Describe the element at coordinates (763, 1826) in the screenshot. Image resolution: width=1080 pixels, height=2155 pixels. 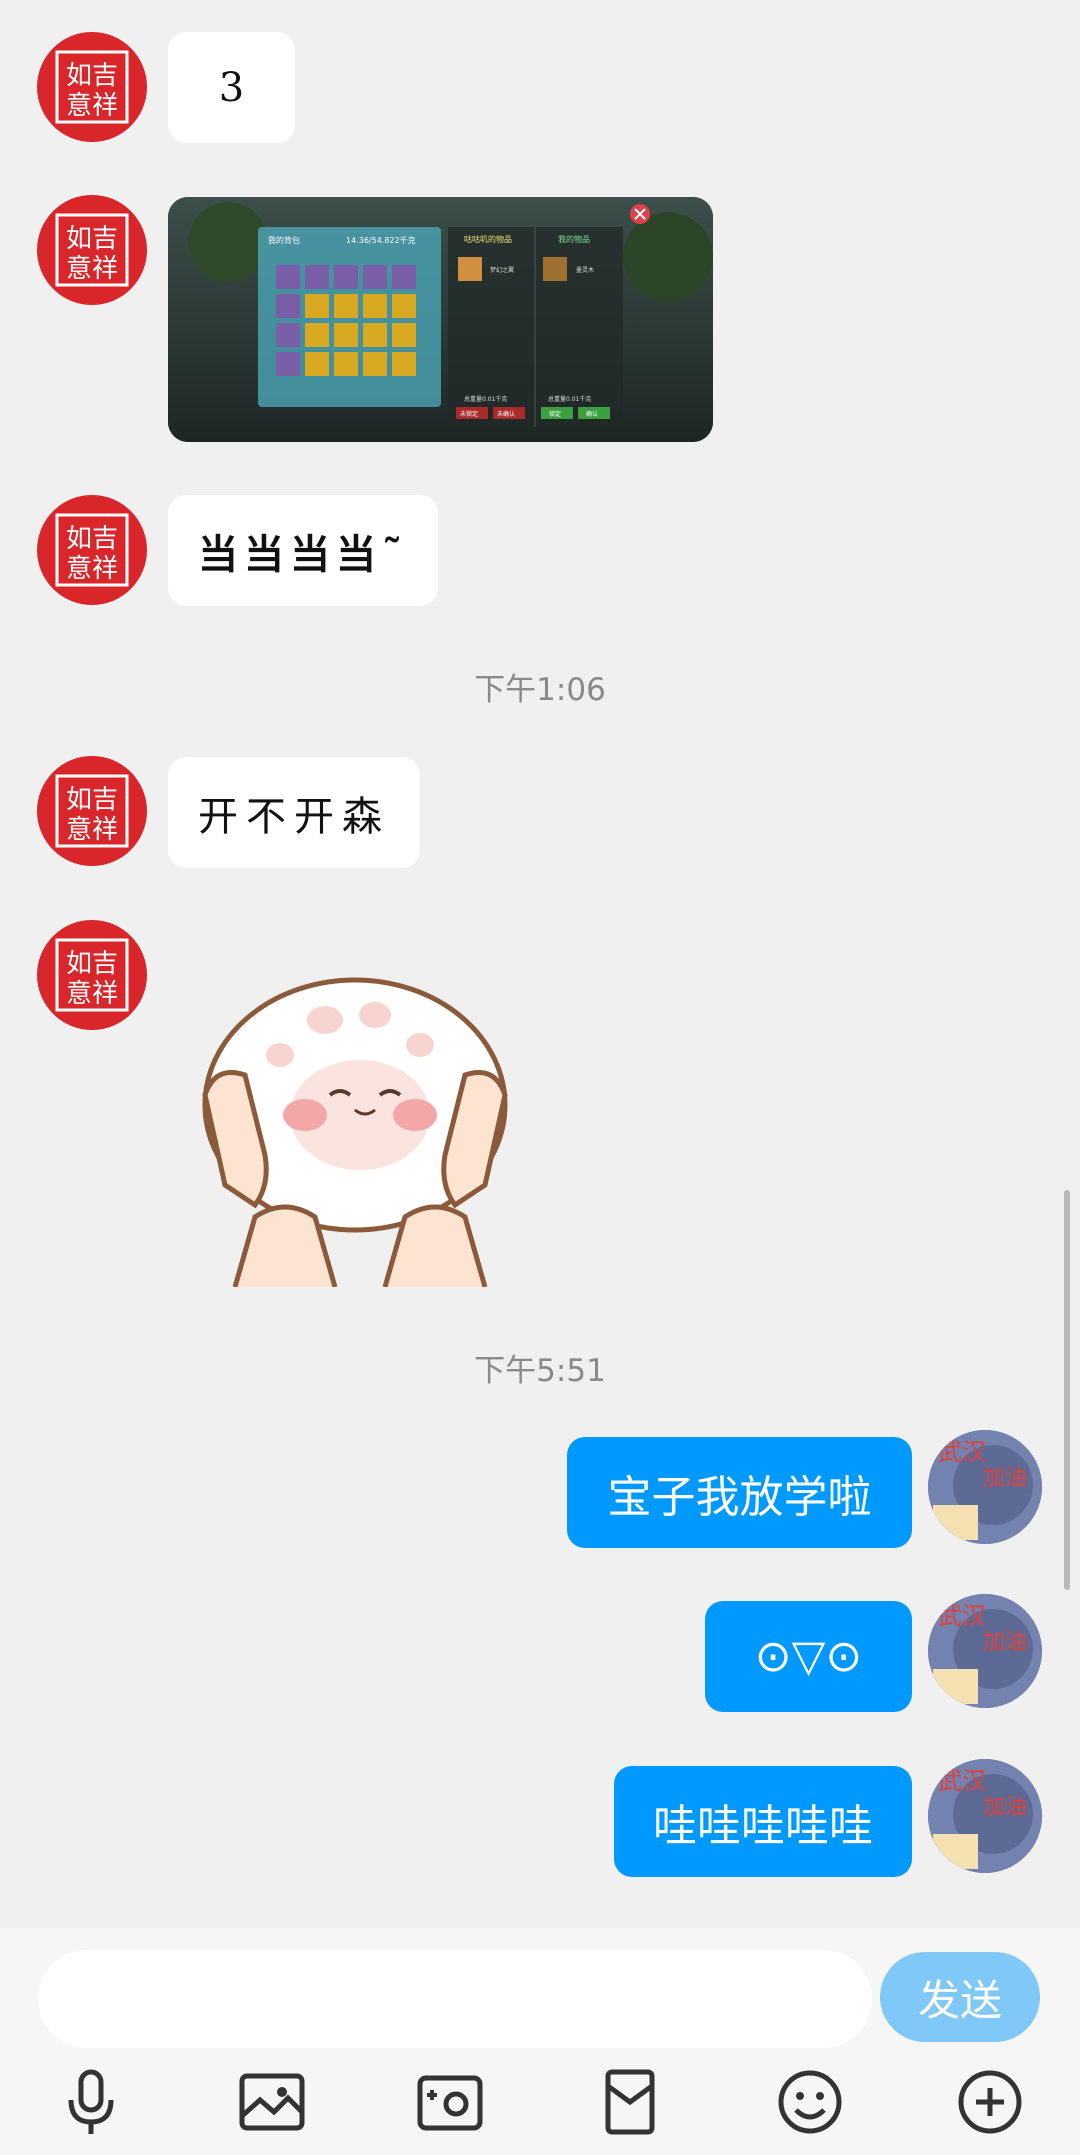
I see `message-text: 哇哇哇哇哇` at that location.